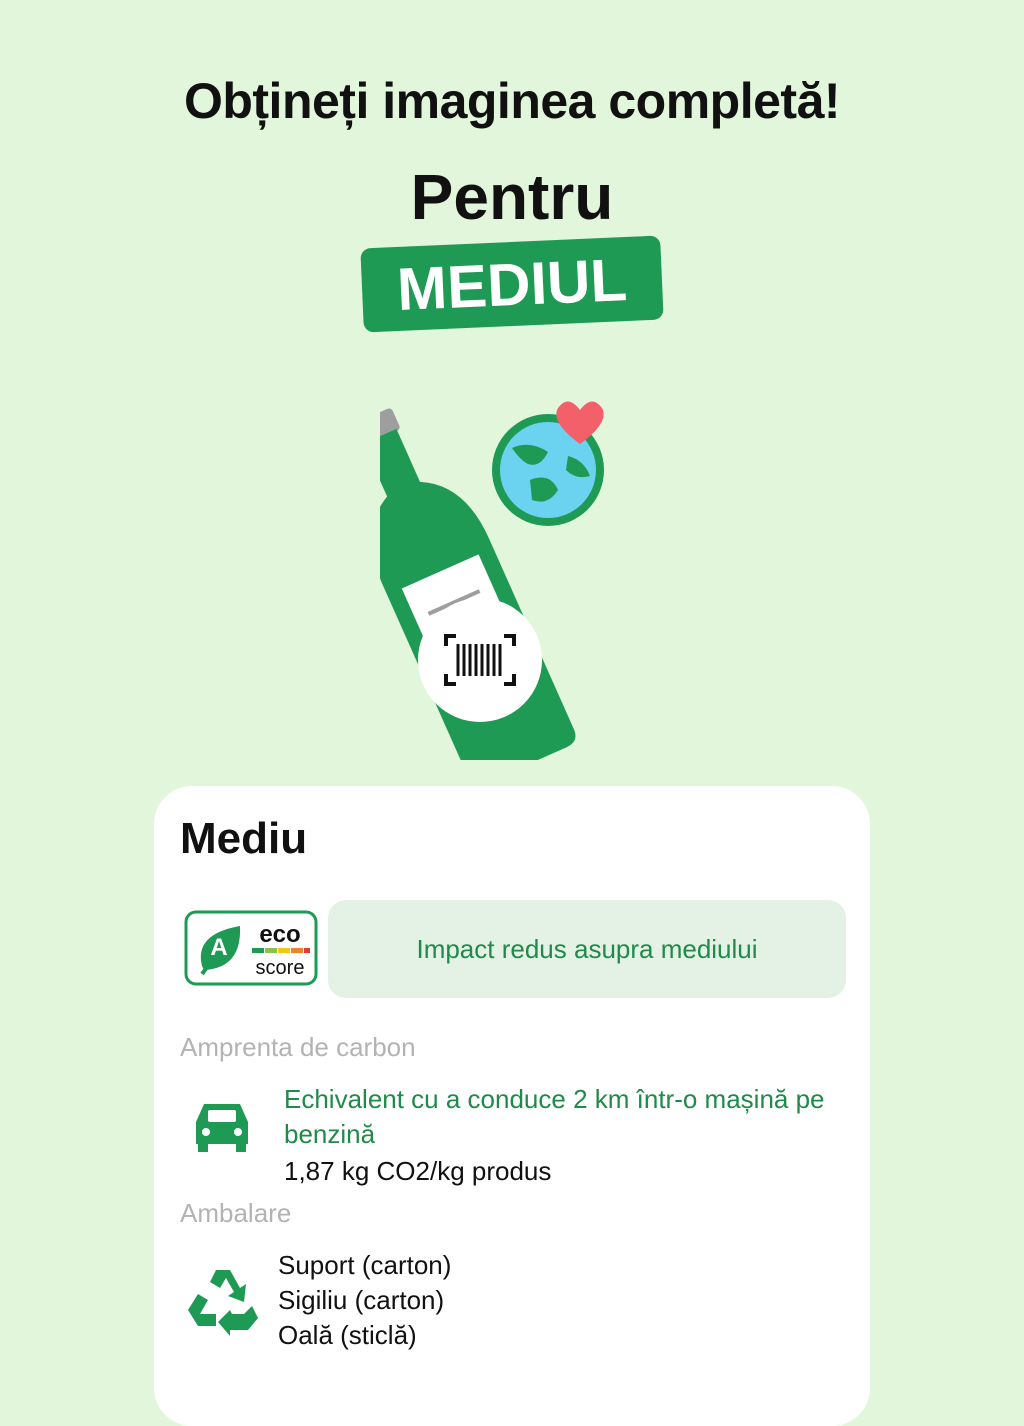 This screenshot has width=1024, height=1426. I want to click on subheadline: Pentru, so click(512, 197).